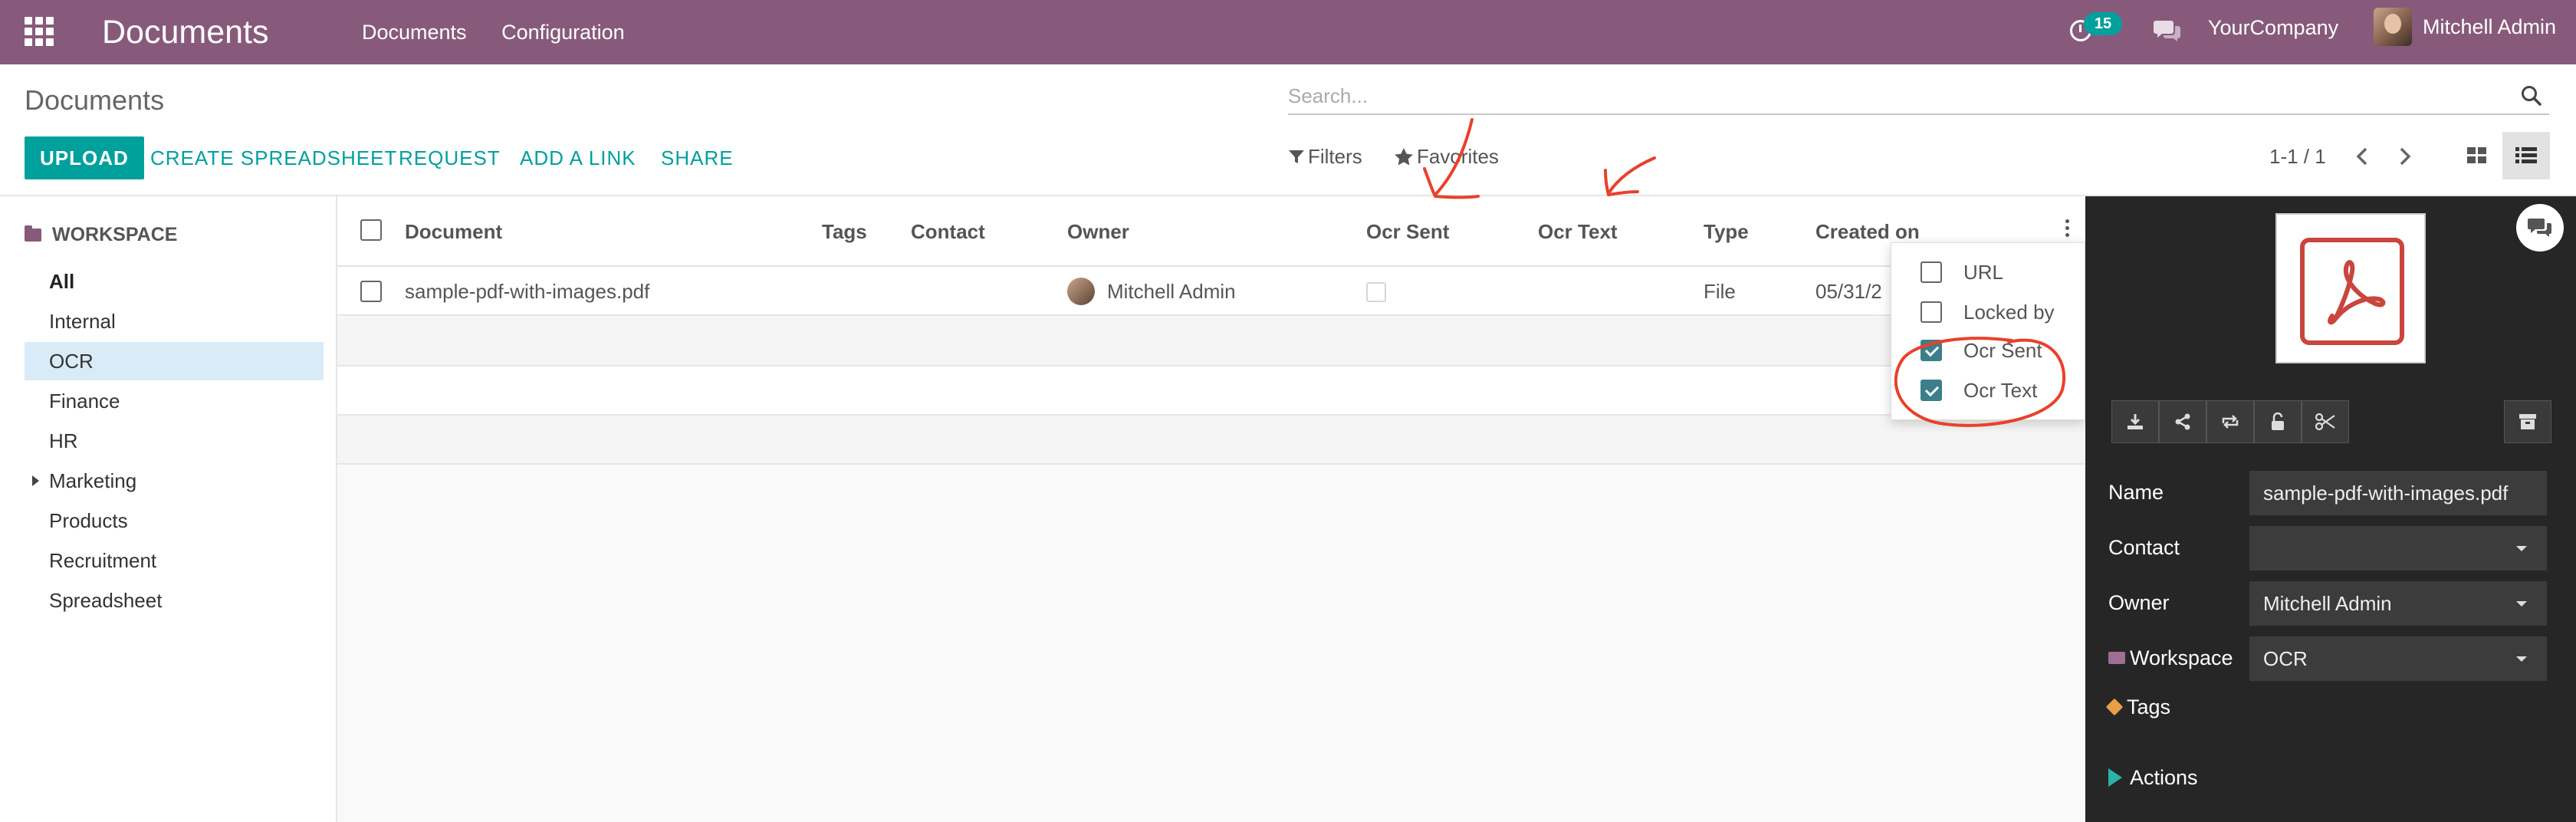  I want to click on column-option-locked-by: Locked by, so click(1988, 312).